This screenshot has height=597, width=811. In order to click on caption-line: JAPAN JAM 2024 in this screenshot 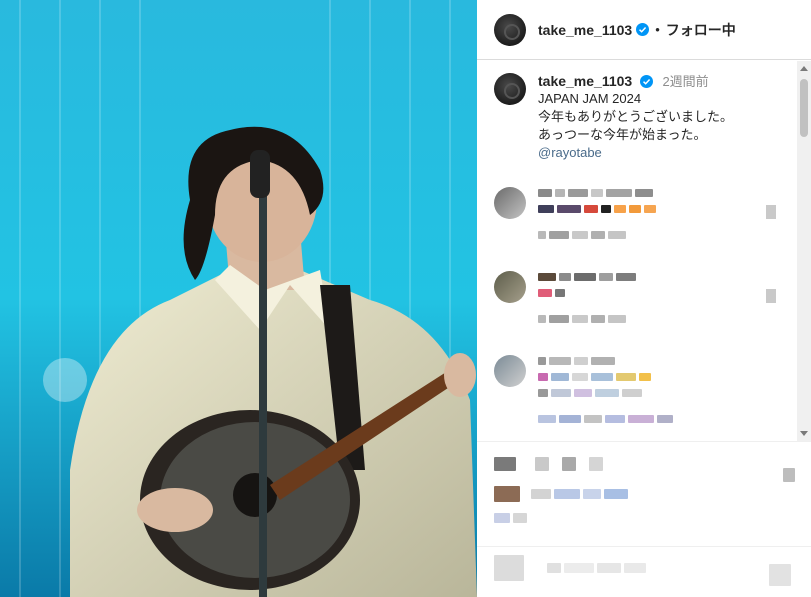, I will do `click(590, 98)`.